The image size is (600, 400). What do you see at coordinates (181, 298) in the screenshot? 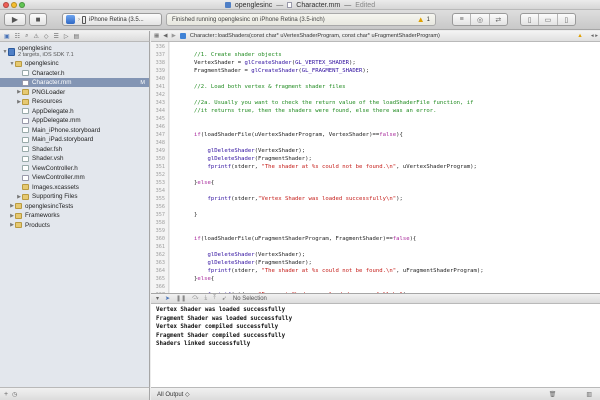
I see `pause-icon: ❚❚` at bounding box center [181, 298].